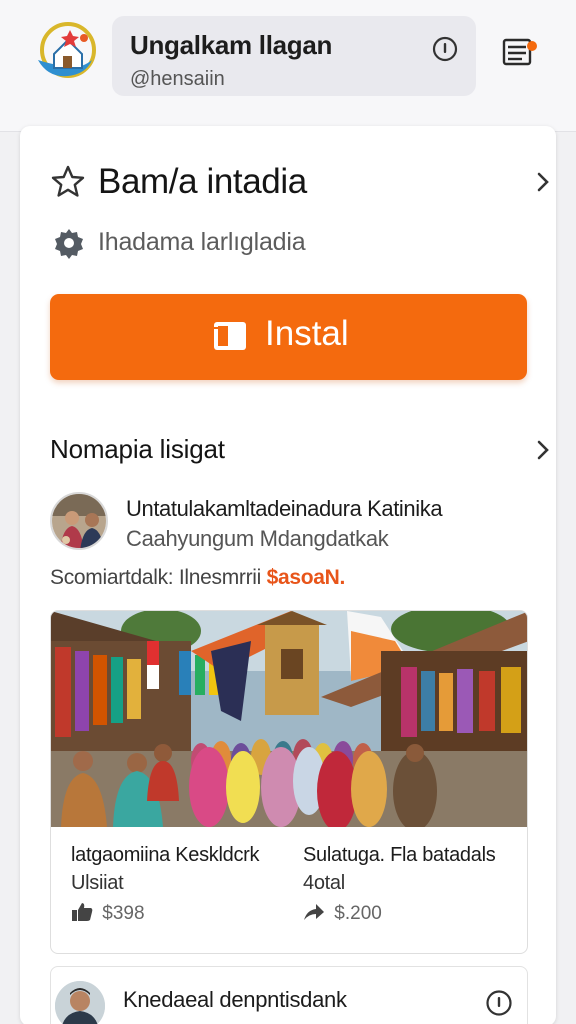 The width and height of the screenshot is (576, 1024). I want to click on section-title: Nomapia lisigat, so click(137, 449).